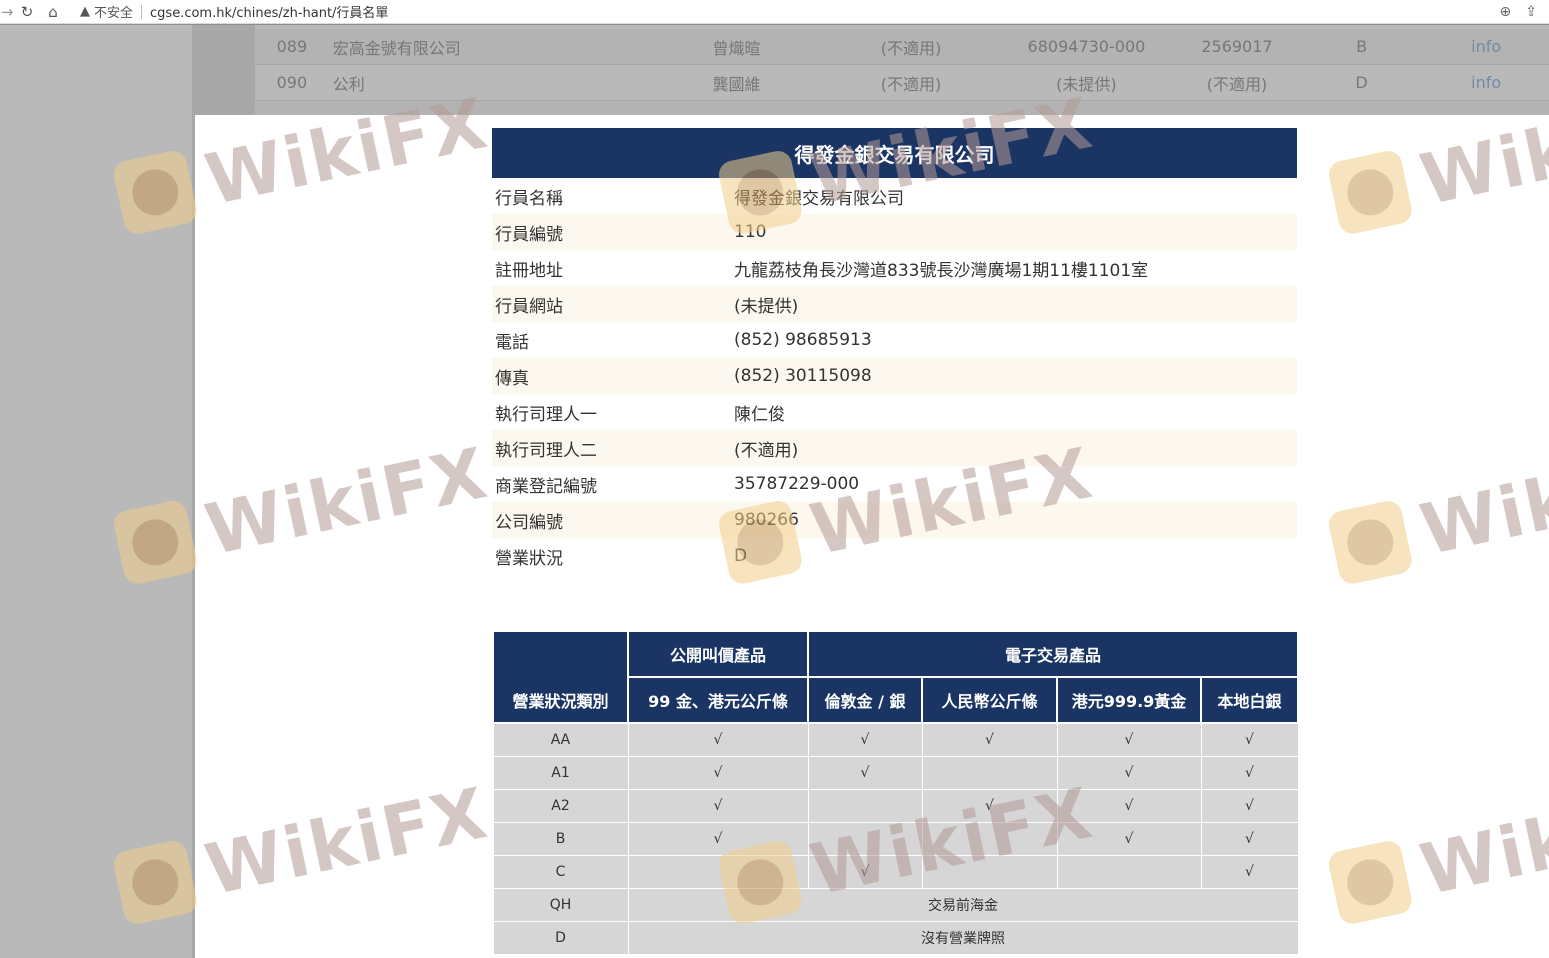 The height and width of the screenshot is (958, 1549). I want to click on column-header: 本地白銀, so click(1249, 700).